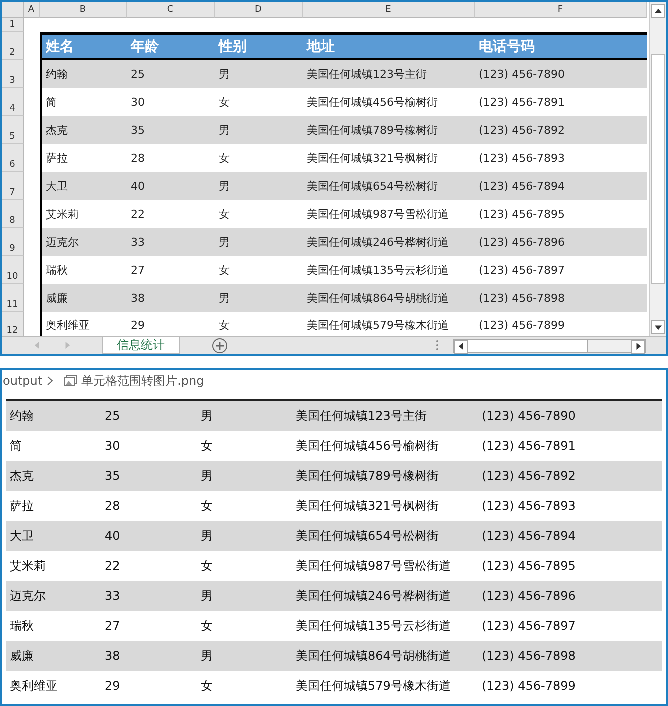 This screenshot has width=668, height=706. Describe the element at coordinates (171, 130) in the screenshot. I see `table-cell: 35` at that location.